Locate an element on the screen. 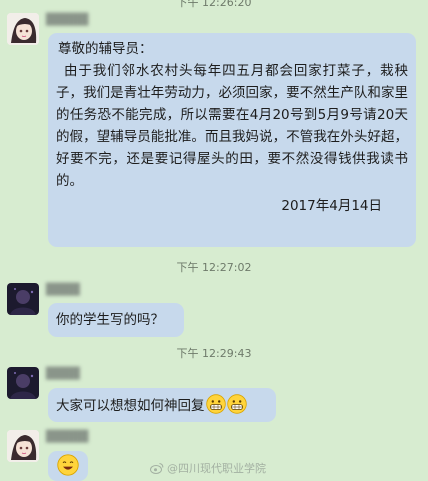 This screenshot has width=428, height=481. smile-emoji-icon is located at coordinates (68, 465).